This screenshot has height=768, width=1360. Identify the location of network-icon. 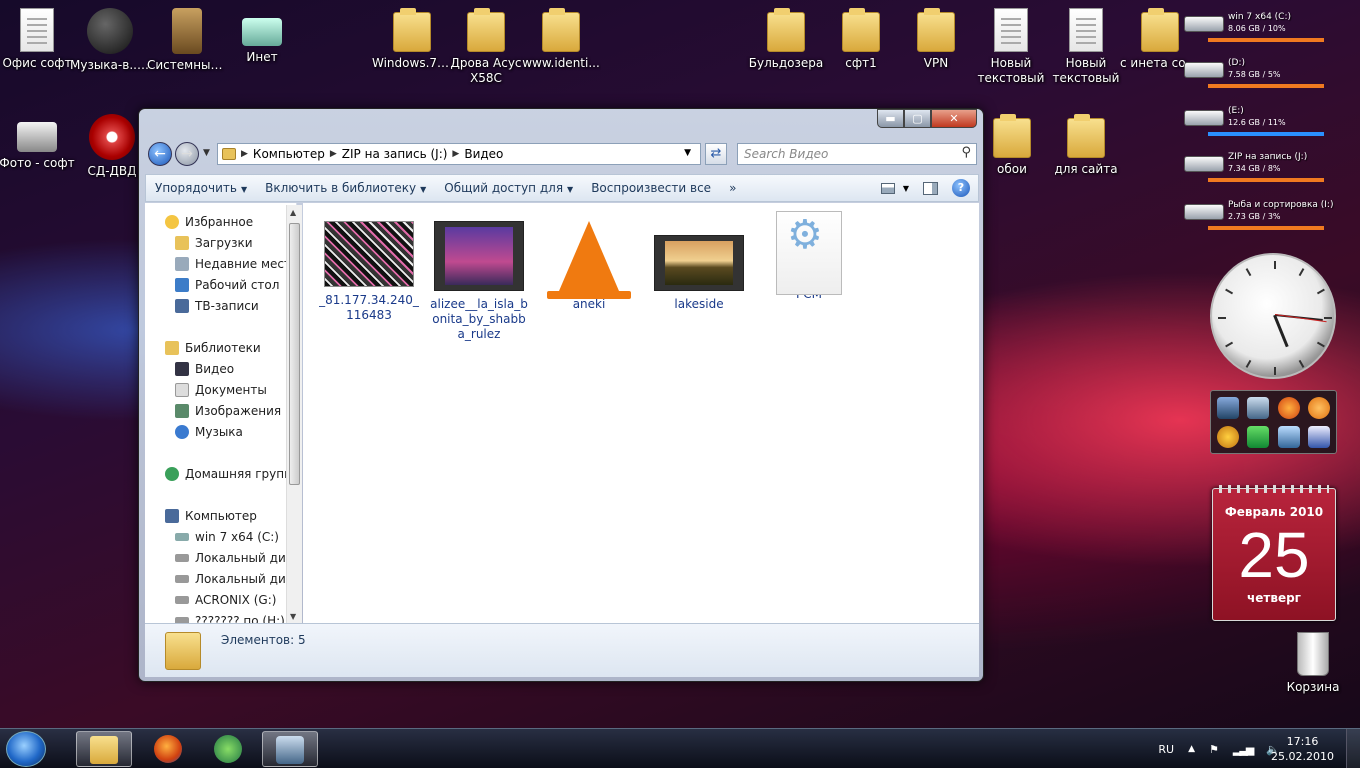
(1228, 407).